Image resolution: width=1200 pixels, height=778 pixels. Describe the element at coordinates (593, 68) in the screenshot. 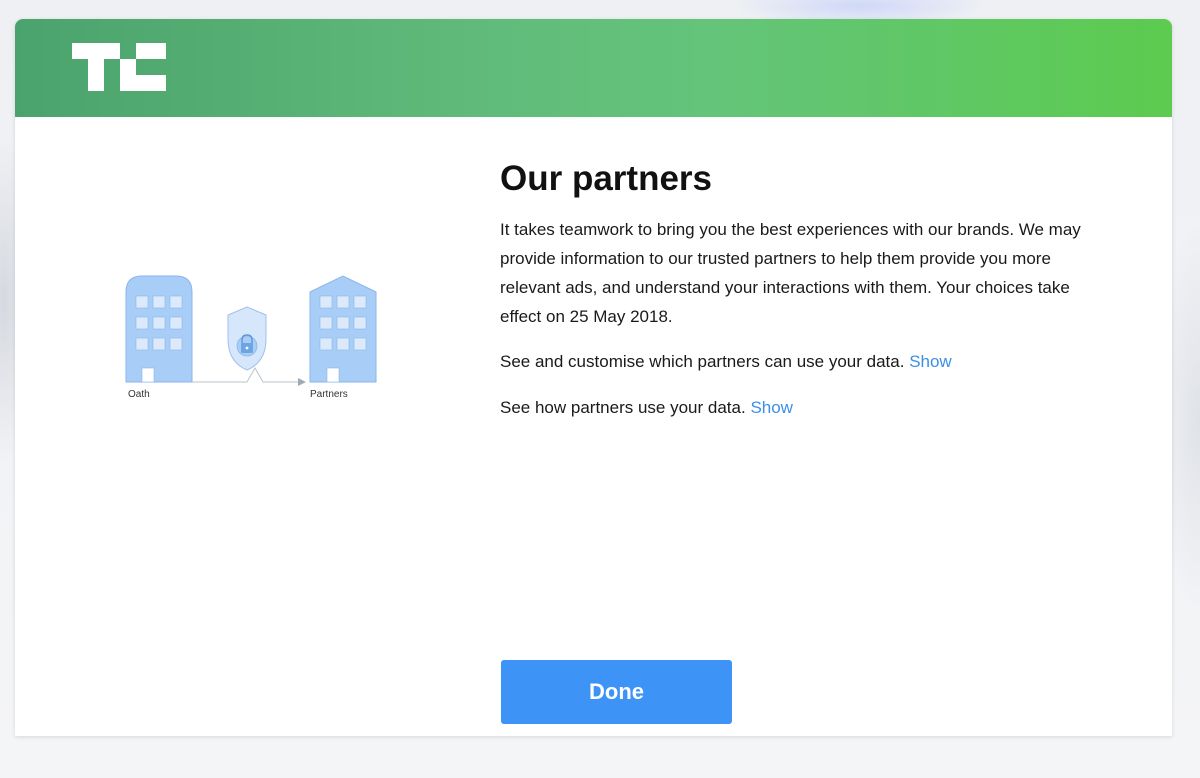

I see `dialog-header` at that location.